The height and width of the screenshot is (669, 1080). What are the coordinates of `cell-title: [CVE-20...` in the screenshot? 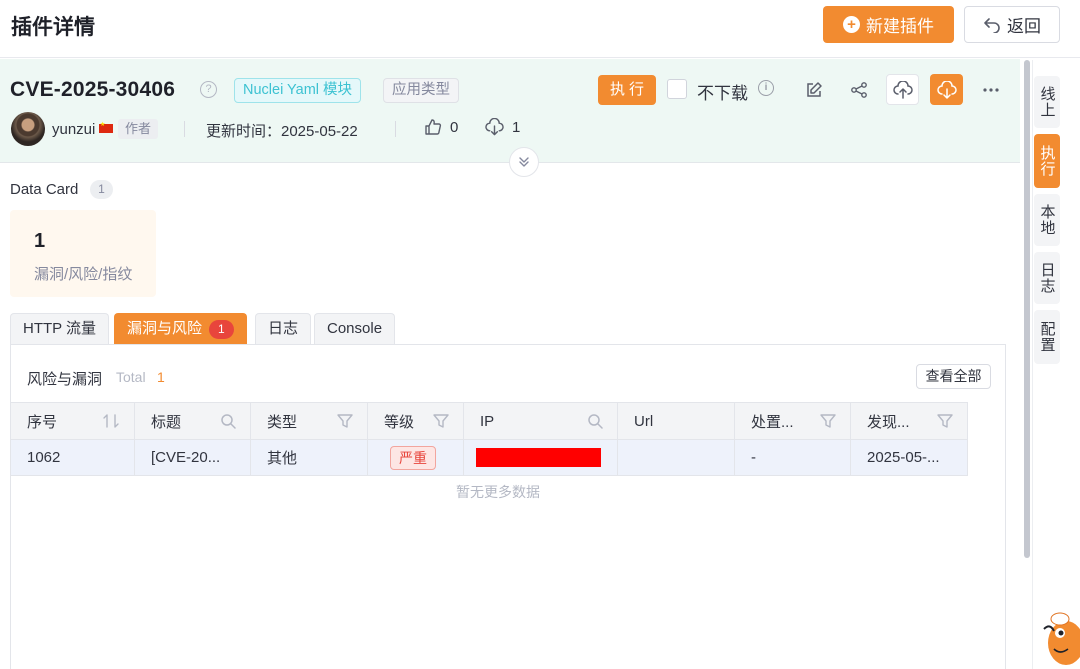 It's located at (193, 457).